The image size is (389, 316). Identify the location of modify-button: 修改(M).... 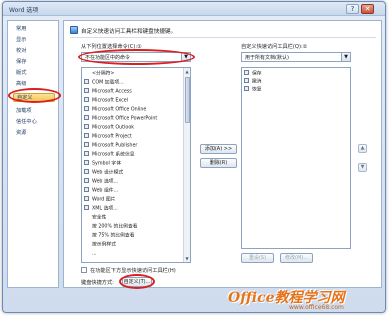
(296, 258).